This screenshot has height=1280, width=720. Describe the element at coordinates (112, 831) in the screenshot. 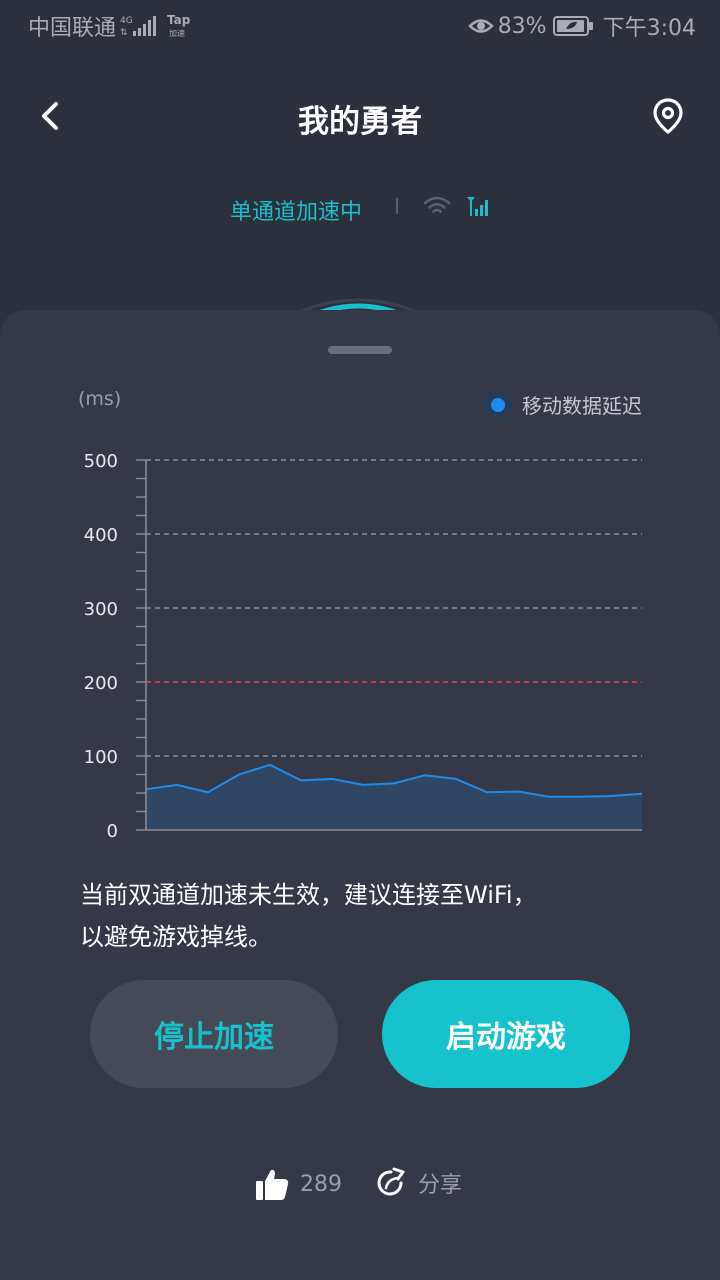

I see `y-tick-label: 0` at that location.